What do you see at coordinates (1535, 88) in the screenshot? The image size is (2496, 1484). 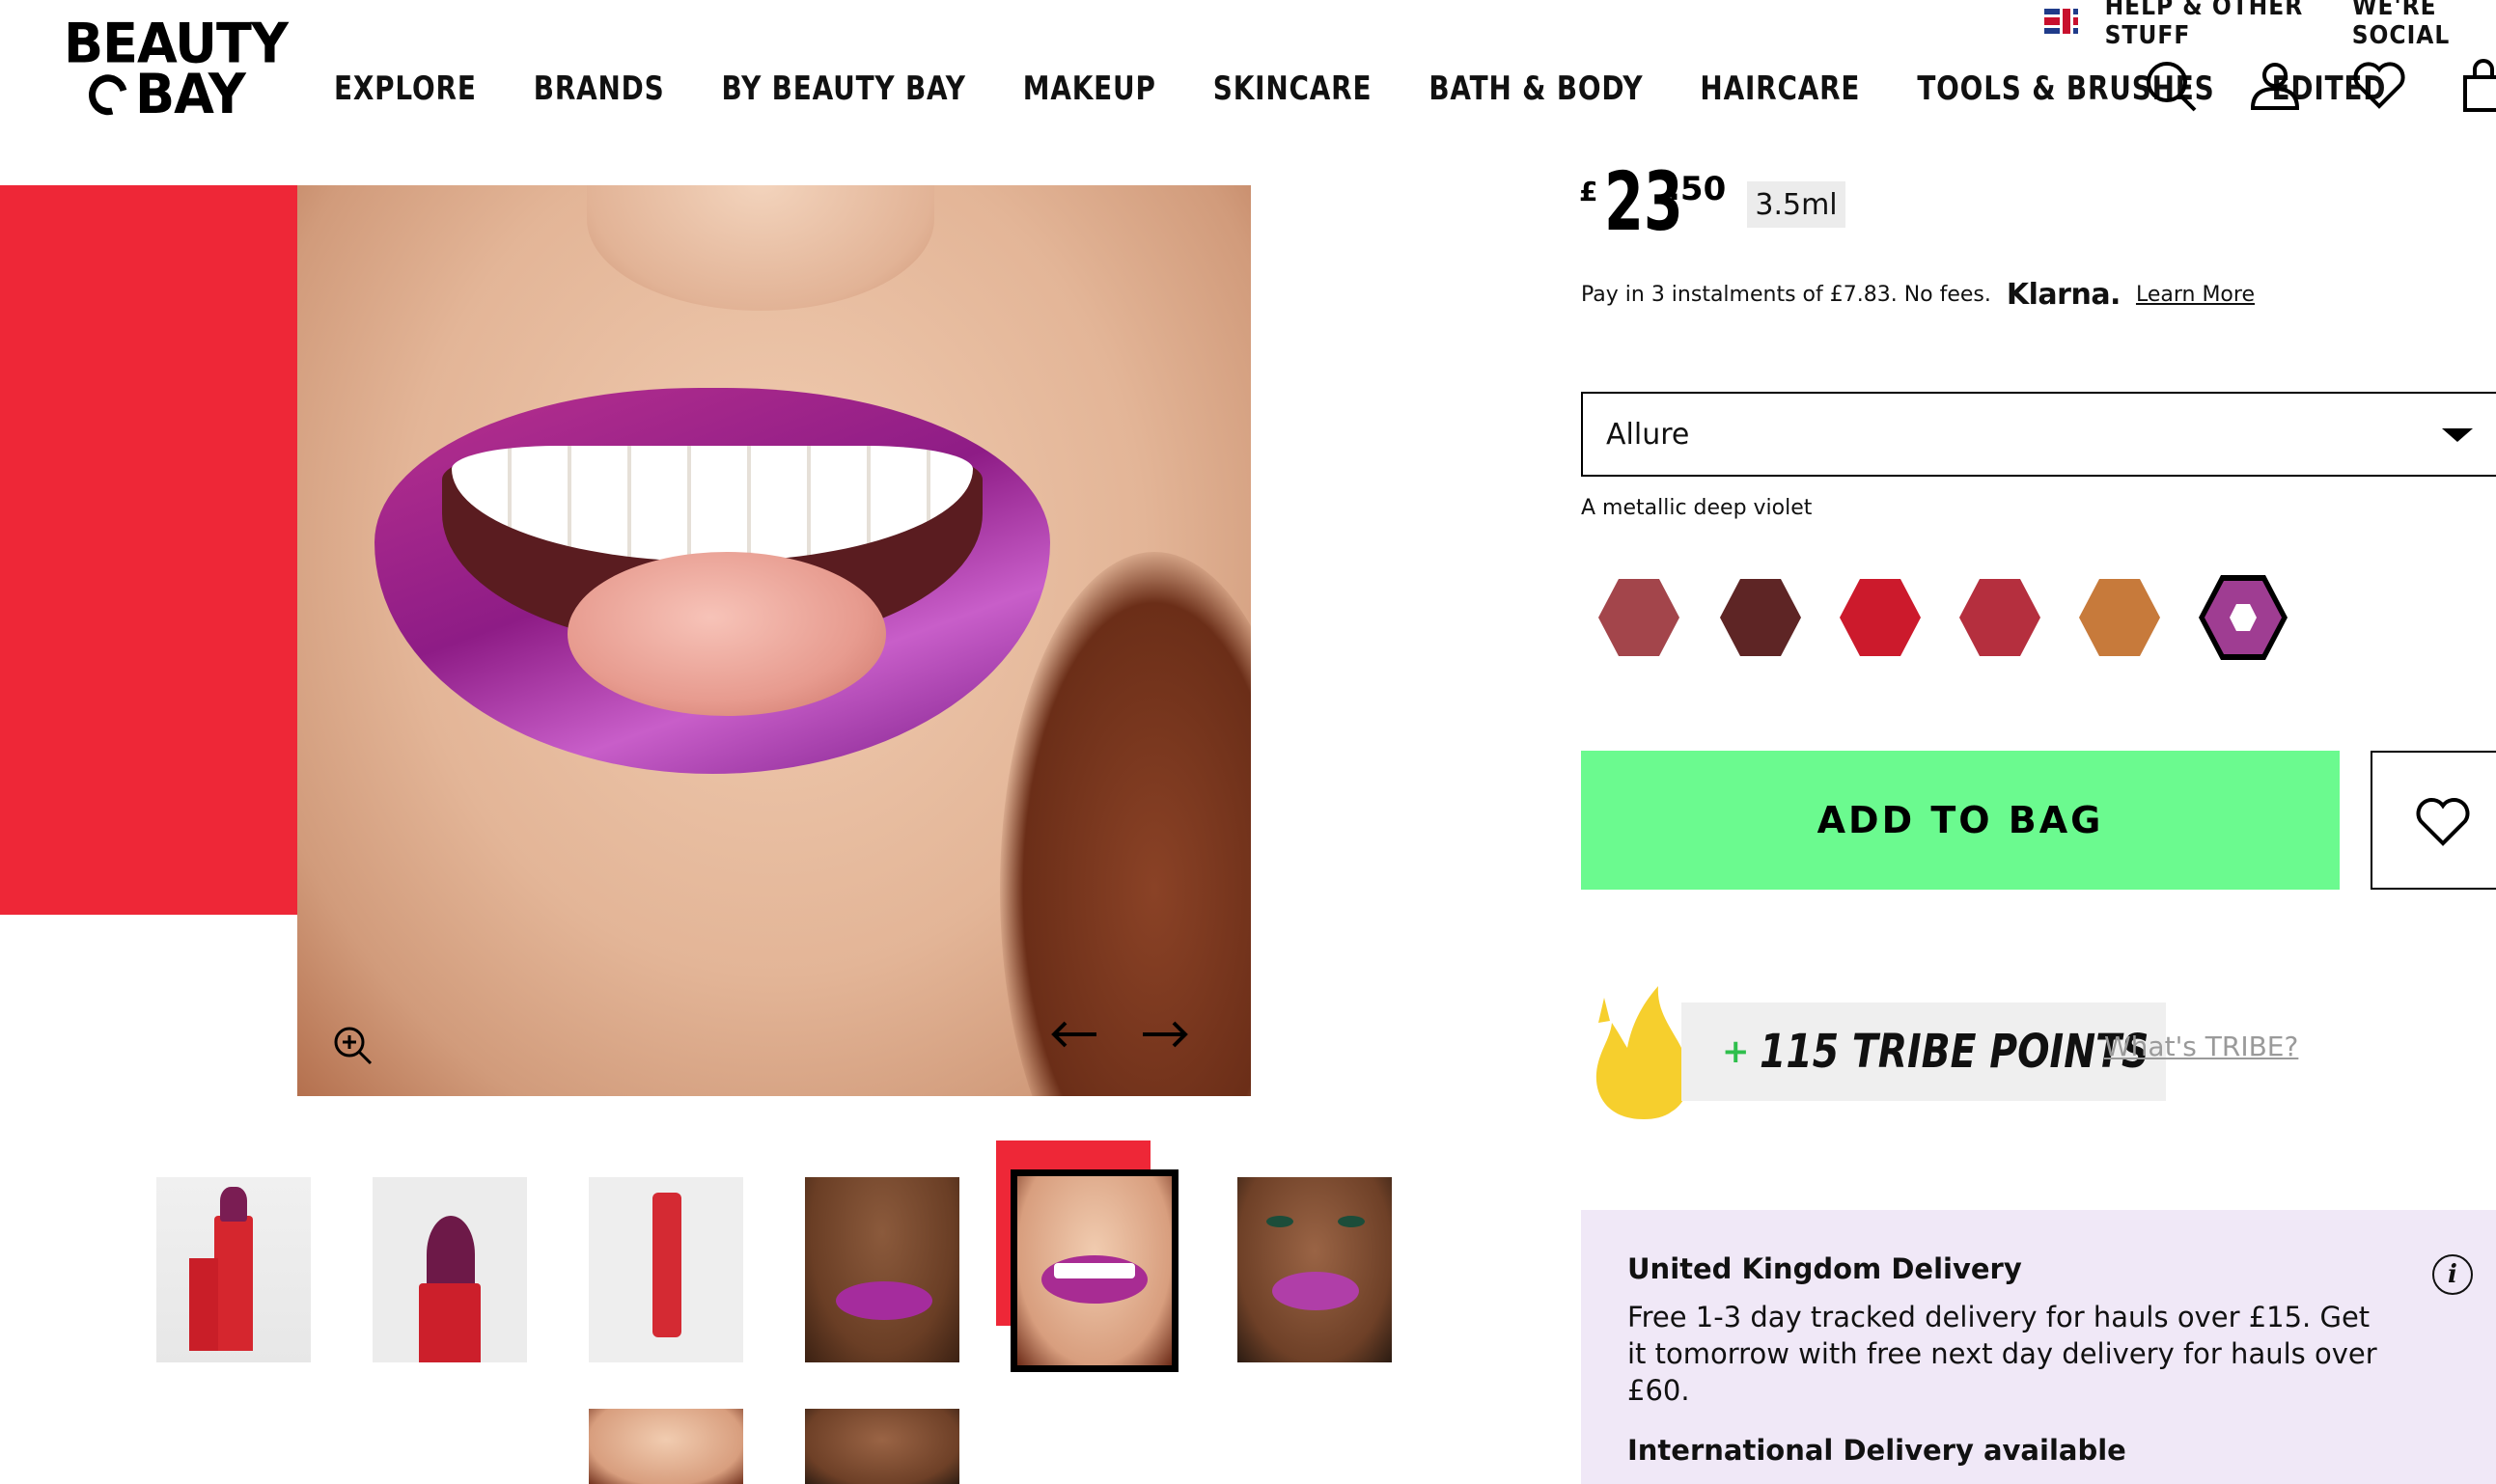 I see `nav-bath-body: BATH & BODY` at bounding box center [1535, 88].